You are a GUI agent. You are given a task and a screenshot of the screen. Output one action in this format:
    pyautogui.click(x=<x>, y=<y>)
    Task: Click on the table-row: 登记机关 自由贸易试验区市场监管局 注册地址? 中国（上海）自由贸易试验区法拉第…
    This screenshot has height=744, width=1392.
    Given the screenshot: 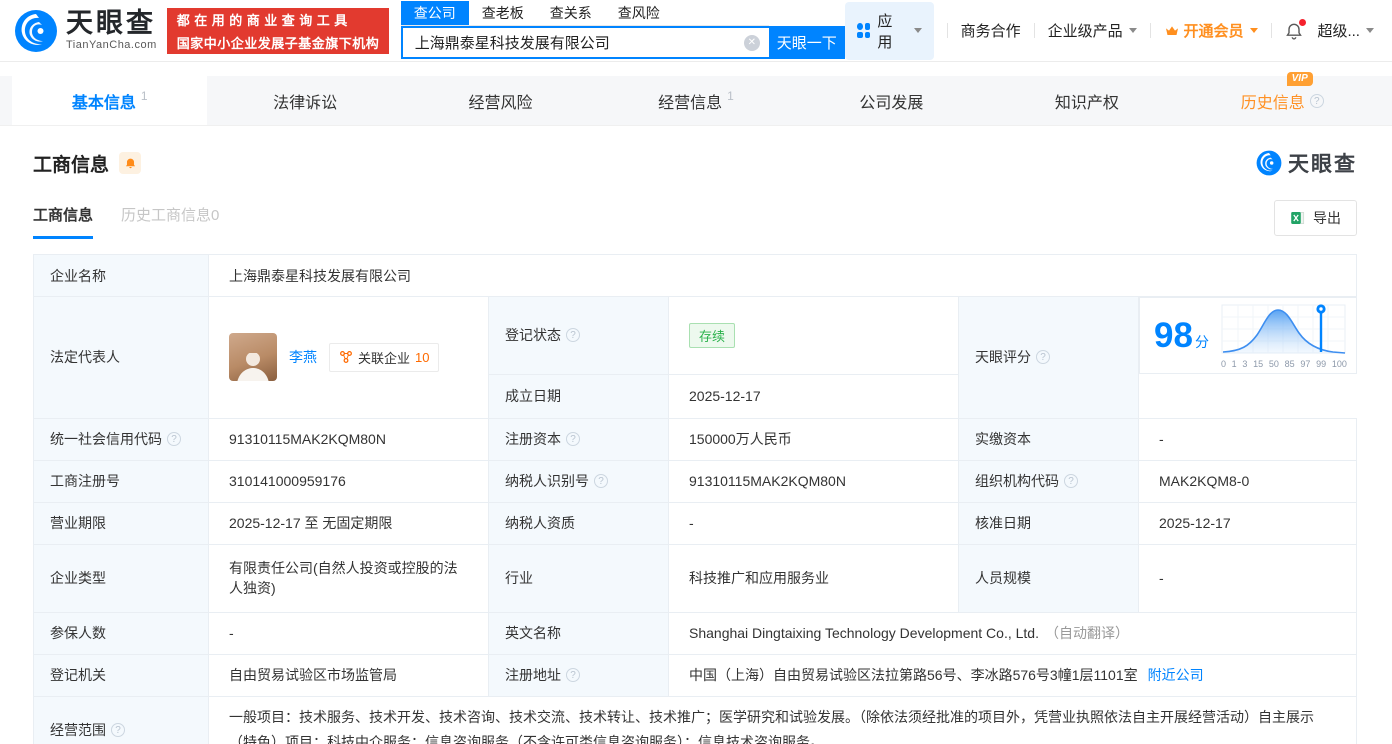 What is the action you would take?
    pyautogui.click(x=695, y=675)
    